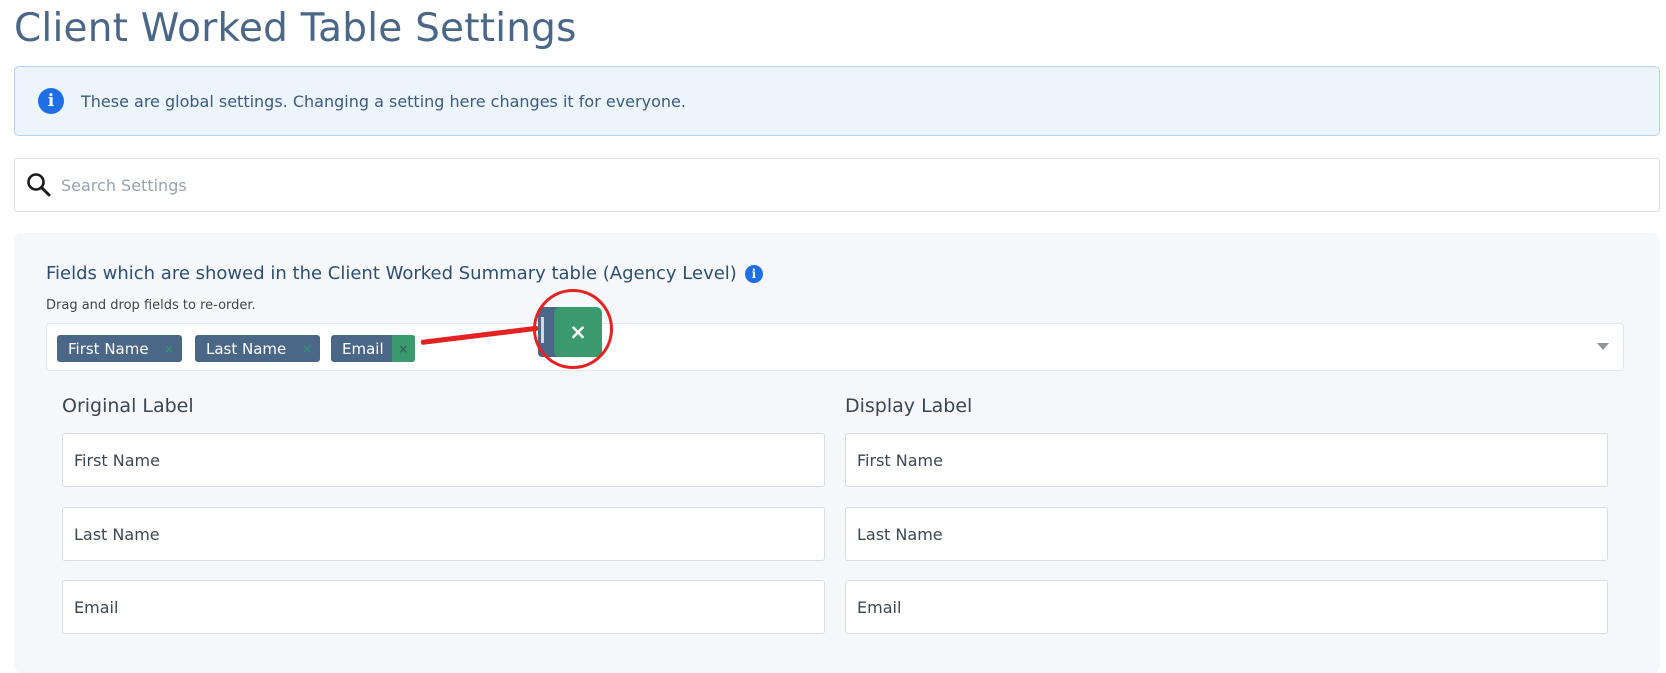 The width and height of the screenshot is (1666, 673). What do you see at coordinates (1603, 346) in the screenshot?
I see `chevron-down-icon` at bounding box center [1603, 346].